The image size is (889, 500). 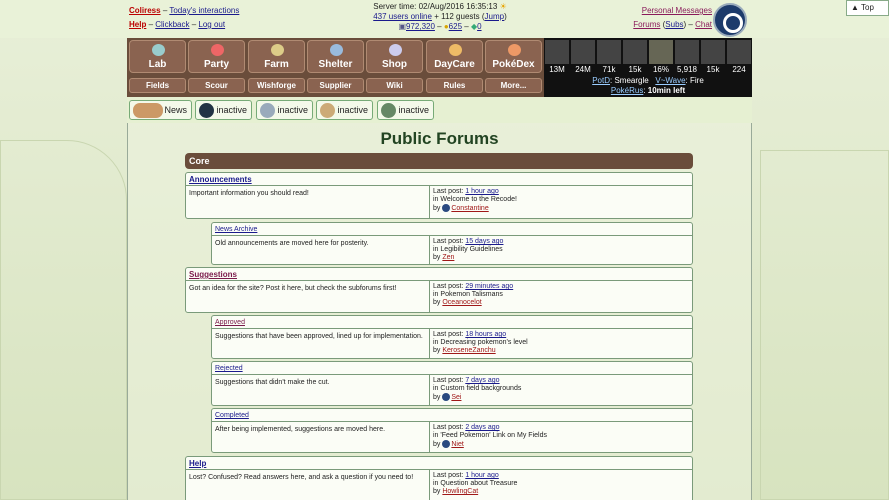 I want to click on last-post-user-link: HowlingCat, so click(x=460, y=491).